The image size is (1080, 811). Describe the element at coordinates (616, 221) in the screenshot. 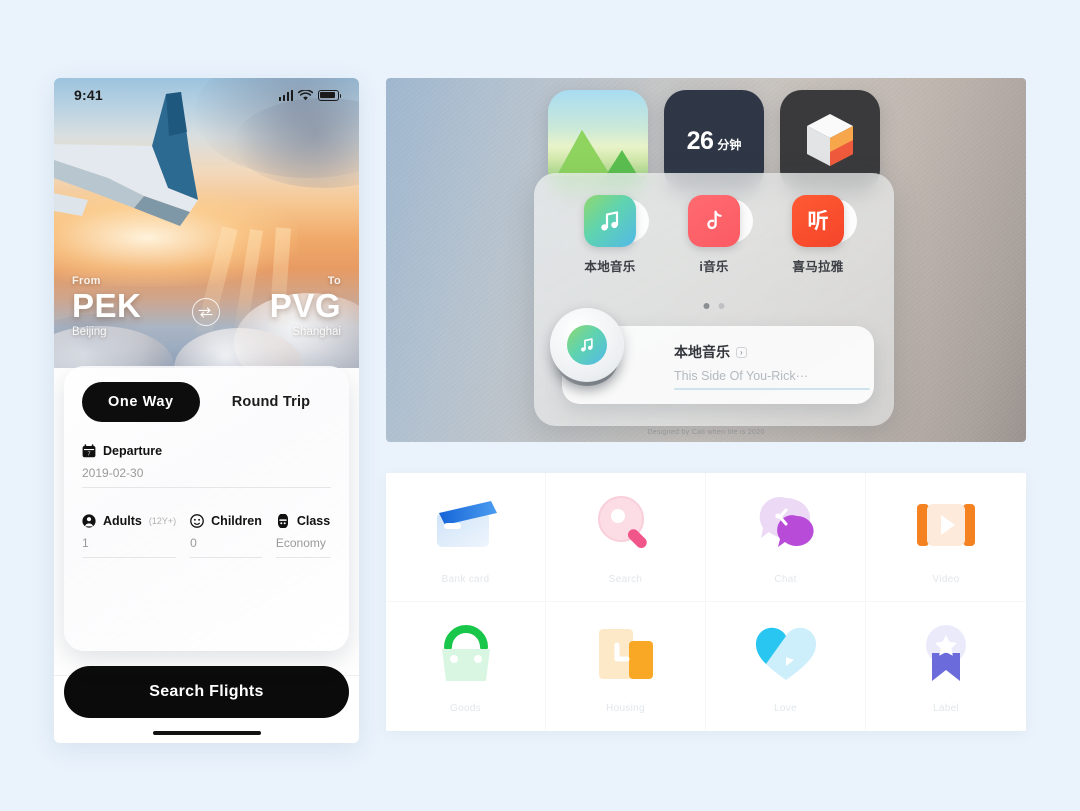

I see `music-note-icon` at that location.